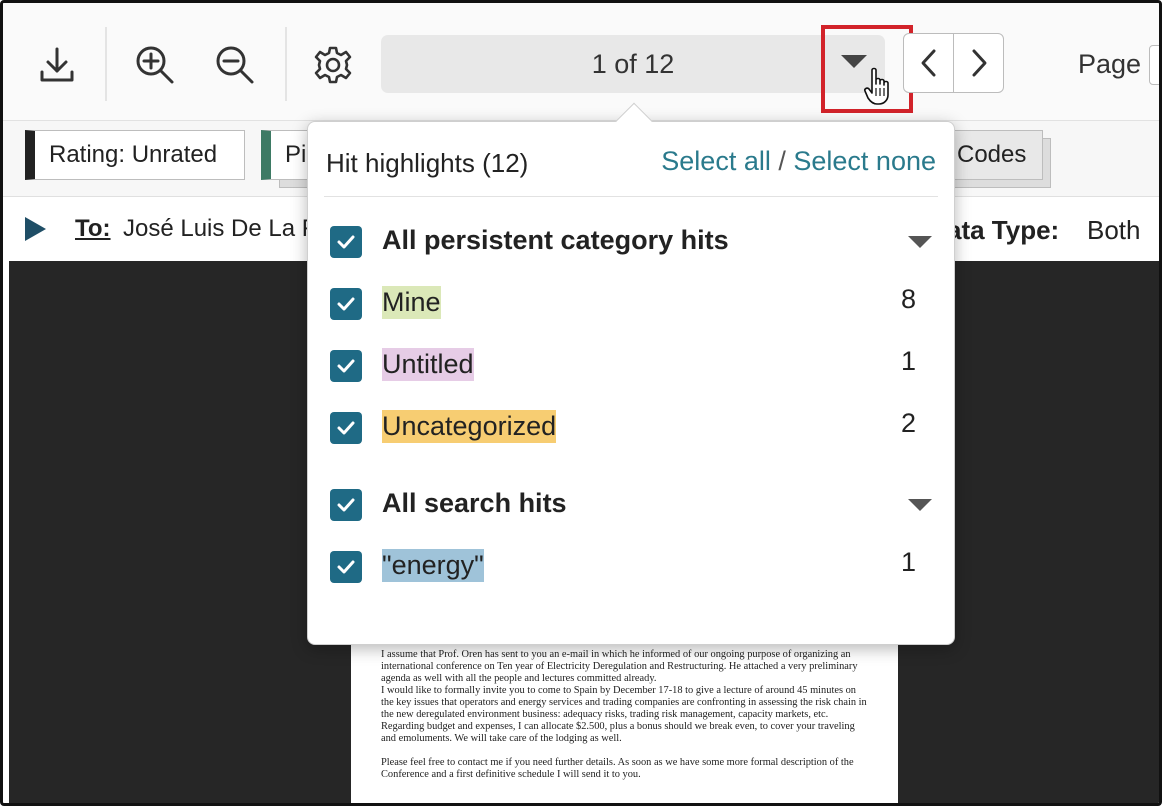 This screenshot has height=806, width=1162. I want to click on select-links: Select all / Select none, so click(798, 161).